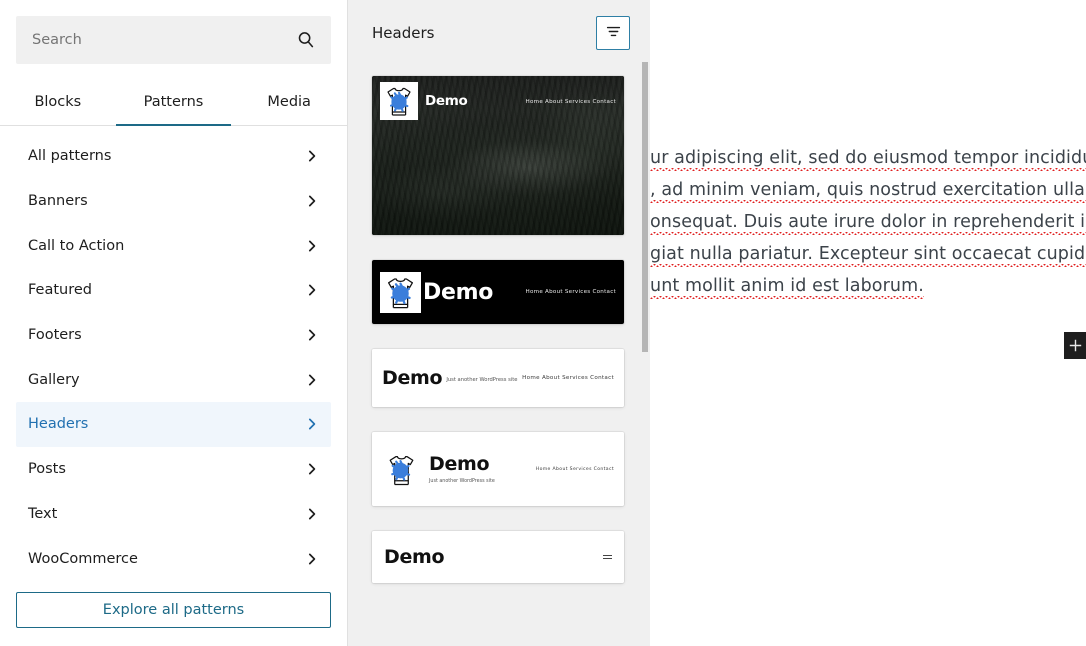 Image resolution: width=1086 pixels, height=646 pixels. I want to click on sidebar-item-label: Text, so click(43, 513).